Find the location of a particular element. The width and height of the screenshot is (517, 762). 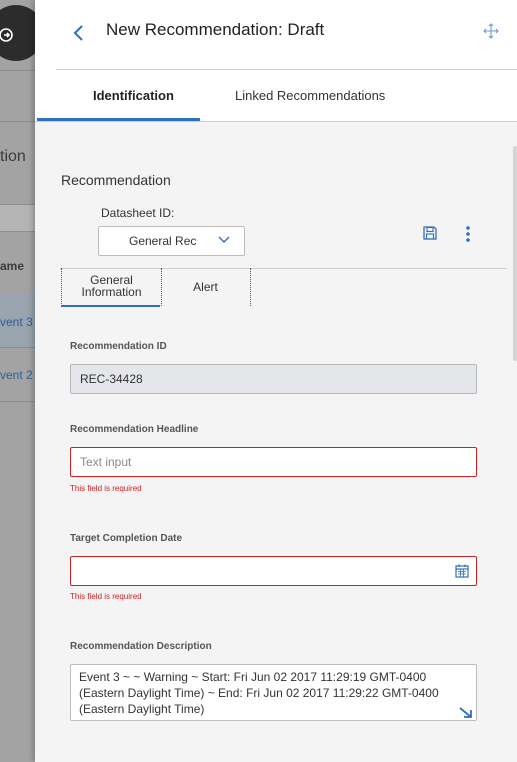

subtab-label: Alert is located at coordinates (205, 287).